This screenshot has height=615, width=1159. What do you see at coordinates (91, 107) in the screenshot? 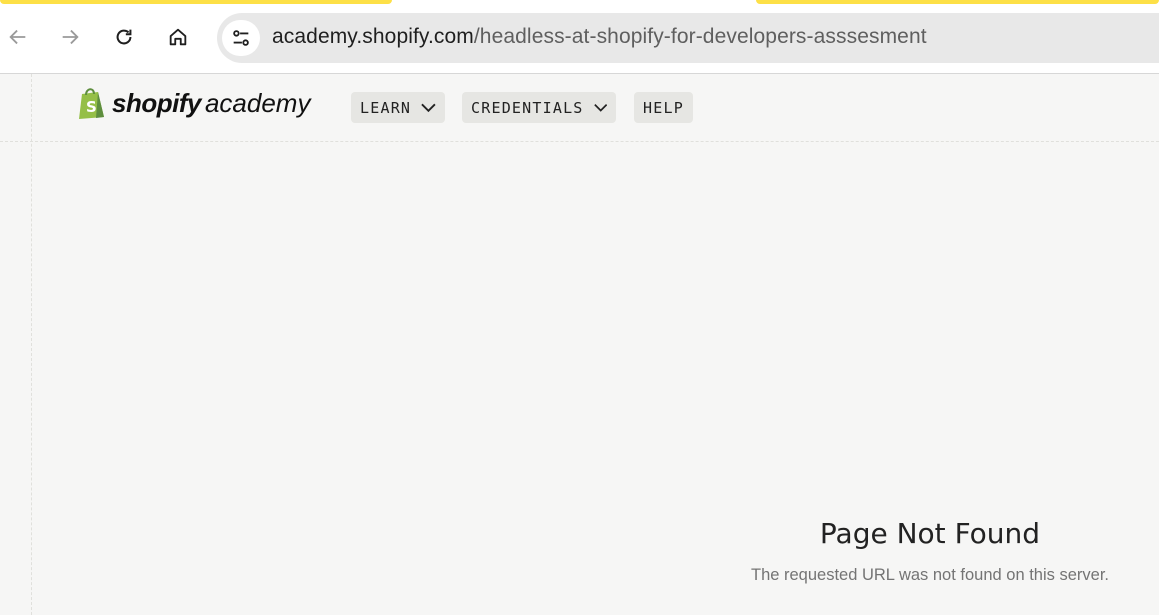
I see `svg-text: S` at bounding box center [91, 107].